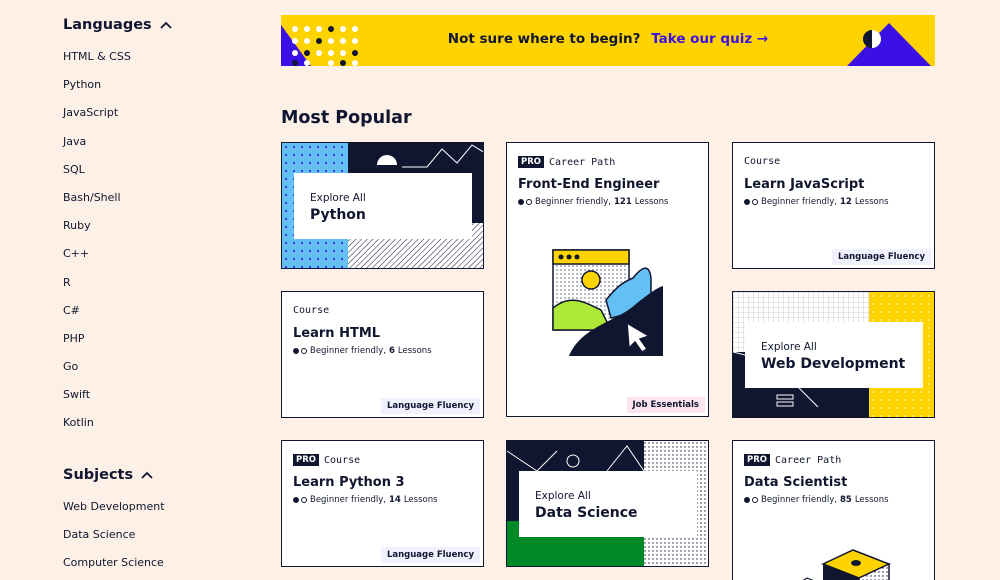  I want to click on explore-data-science-title: Data Science, so click(586, 513).